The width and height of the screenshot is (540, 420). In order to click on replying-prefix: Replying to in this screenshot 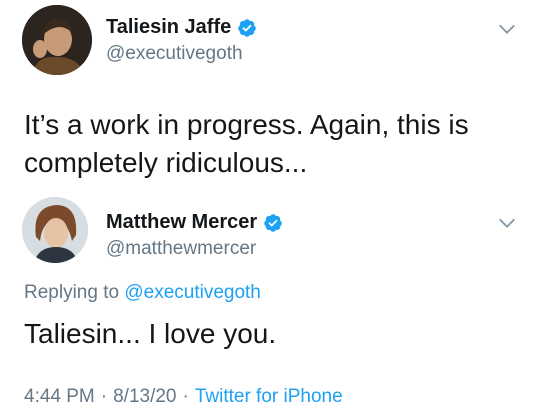, I will do `click(72, 292)`.